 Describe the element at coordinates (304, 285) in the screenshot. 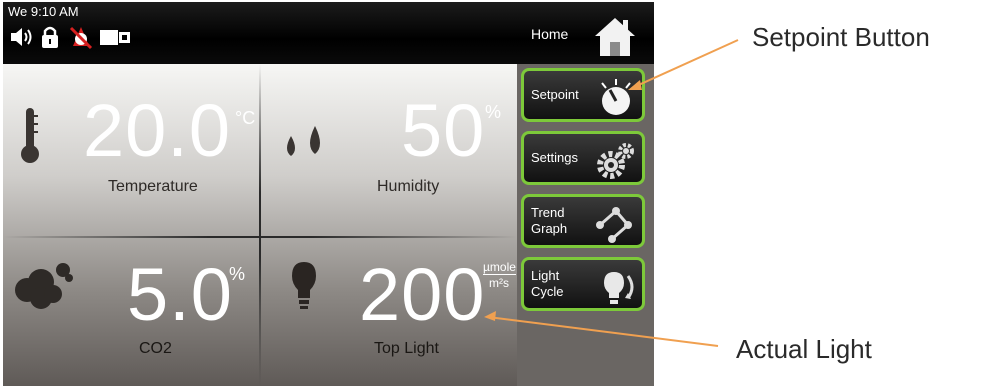

I see `light-bulb-icon` at that location.